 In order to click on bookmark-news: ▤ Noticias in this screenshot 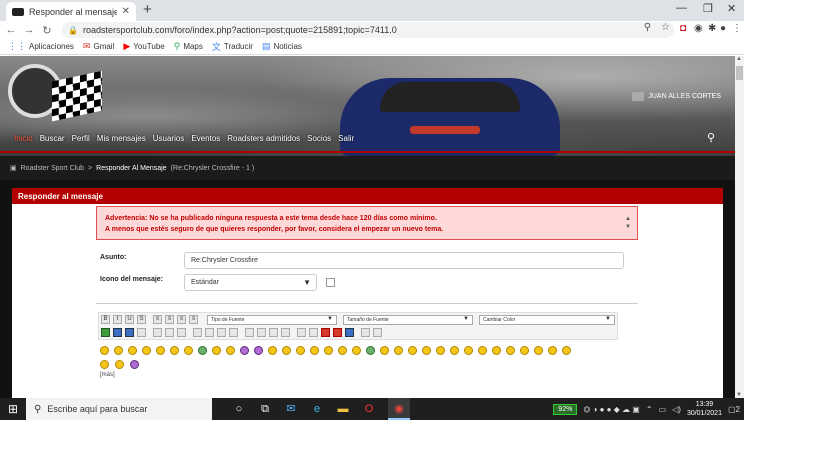, I will do `click(282, 46)`.